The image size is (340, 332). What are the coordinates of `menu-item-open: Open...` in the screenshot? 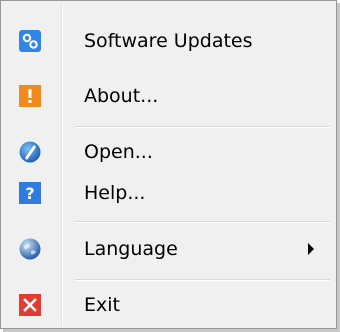 It's located at (168, 152).